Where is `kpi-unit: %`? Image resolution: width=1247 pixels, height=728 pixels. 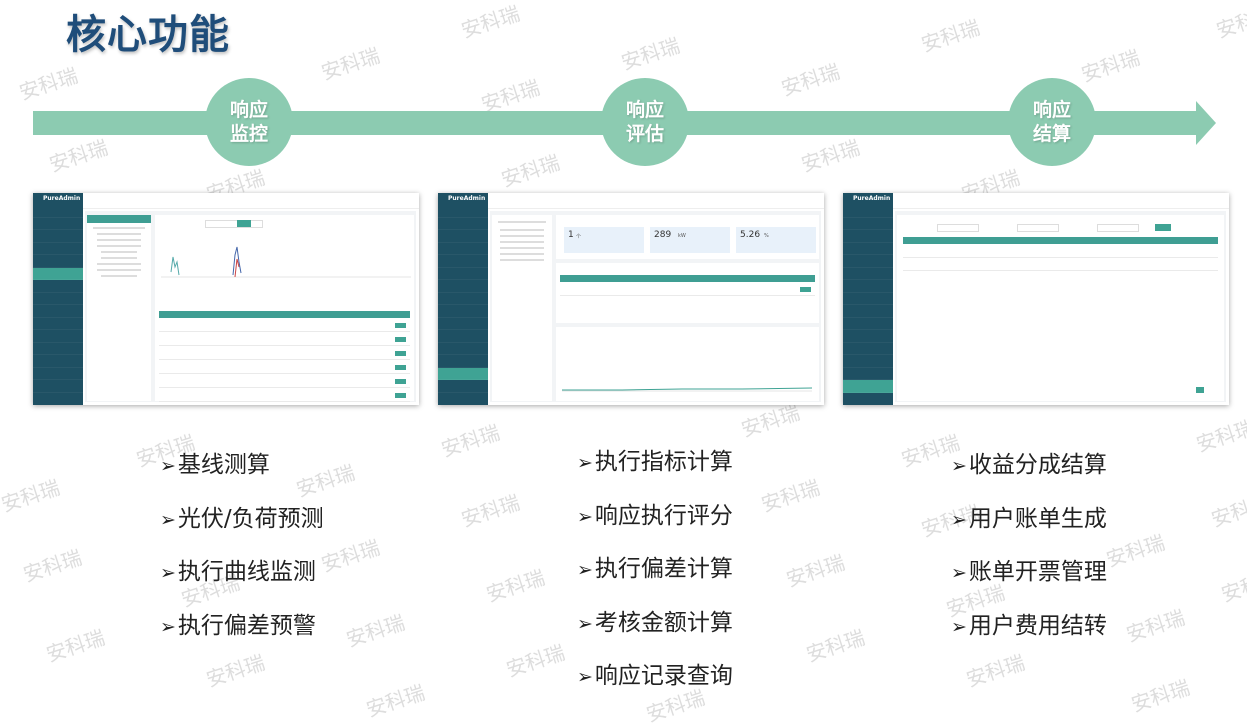
kpi-unit: % is located at coordinates (766, 236).